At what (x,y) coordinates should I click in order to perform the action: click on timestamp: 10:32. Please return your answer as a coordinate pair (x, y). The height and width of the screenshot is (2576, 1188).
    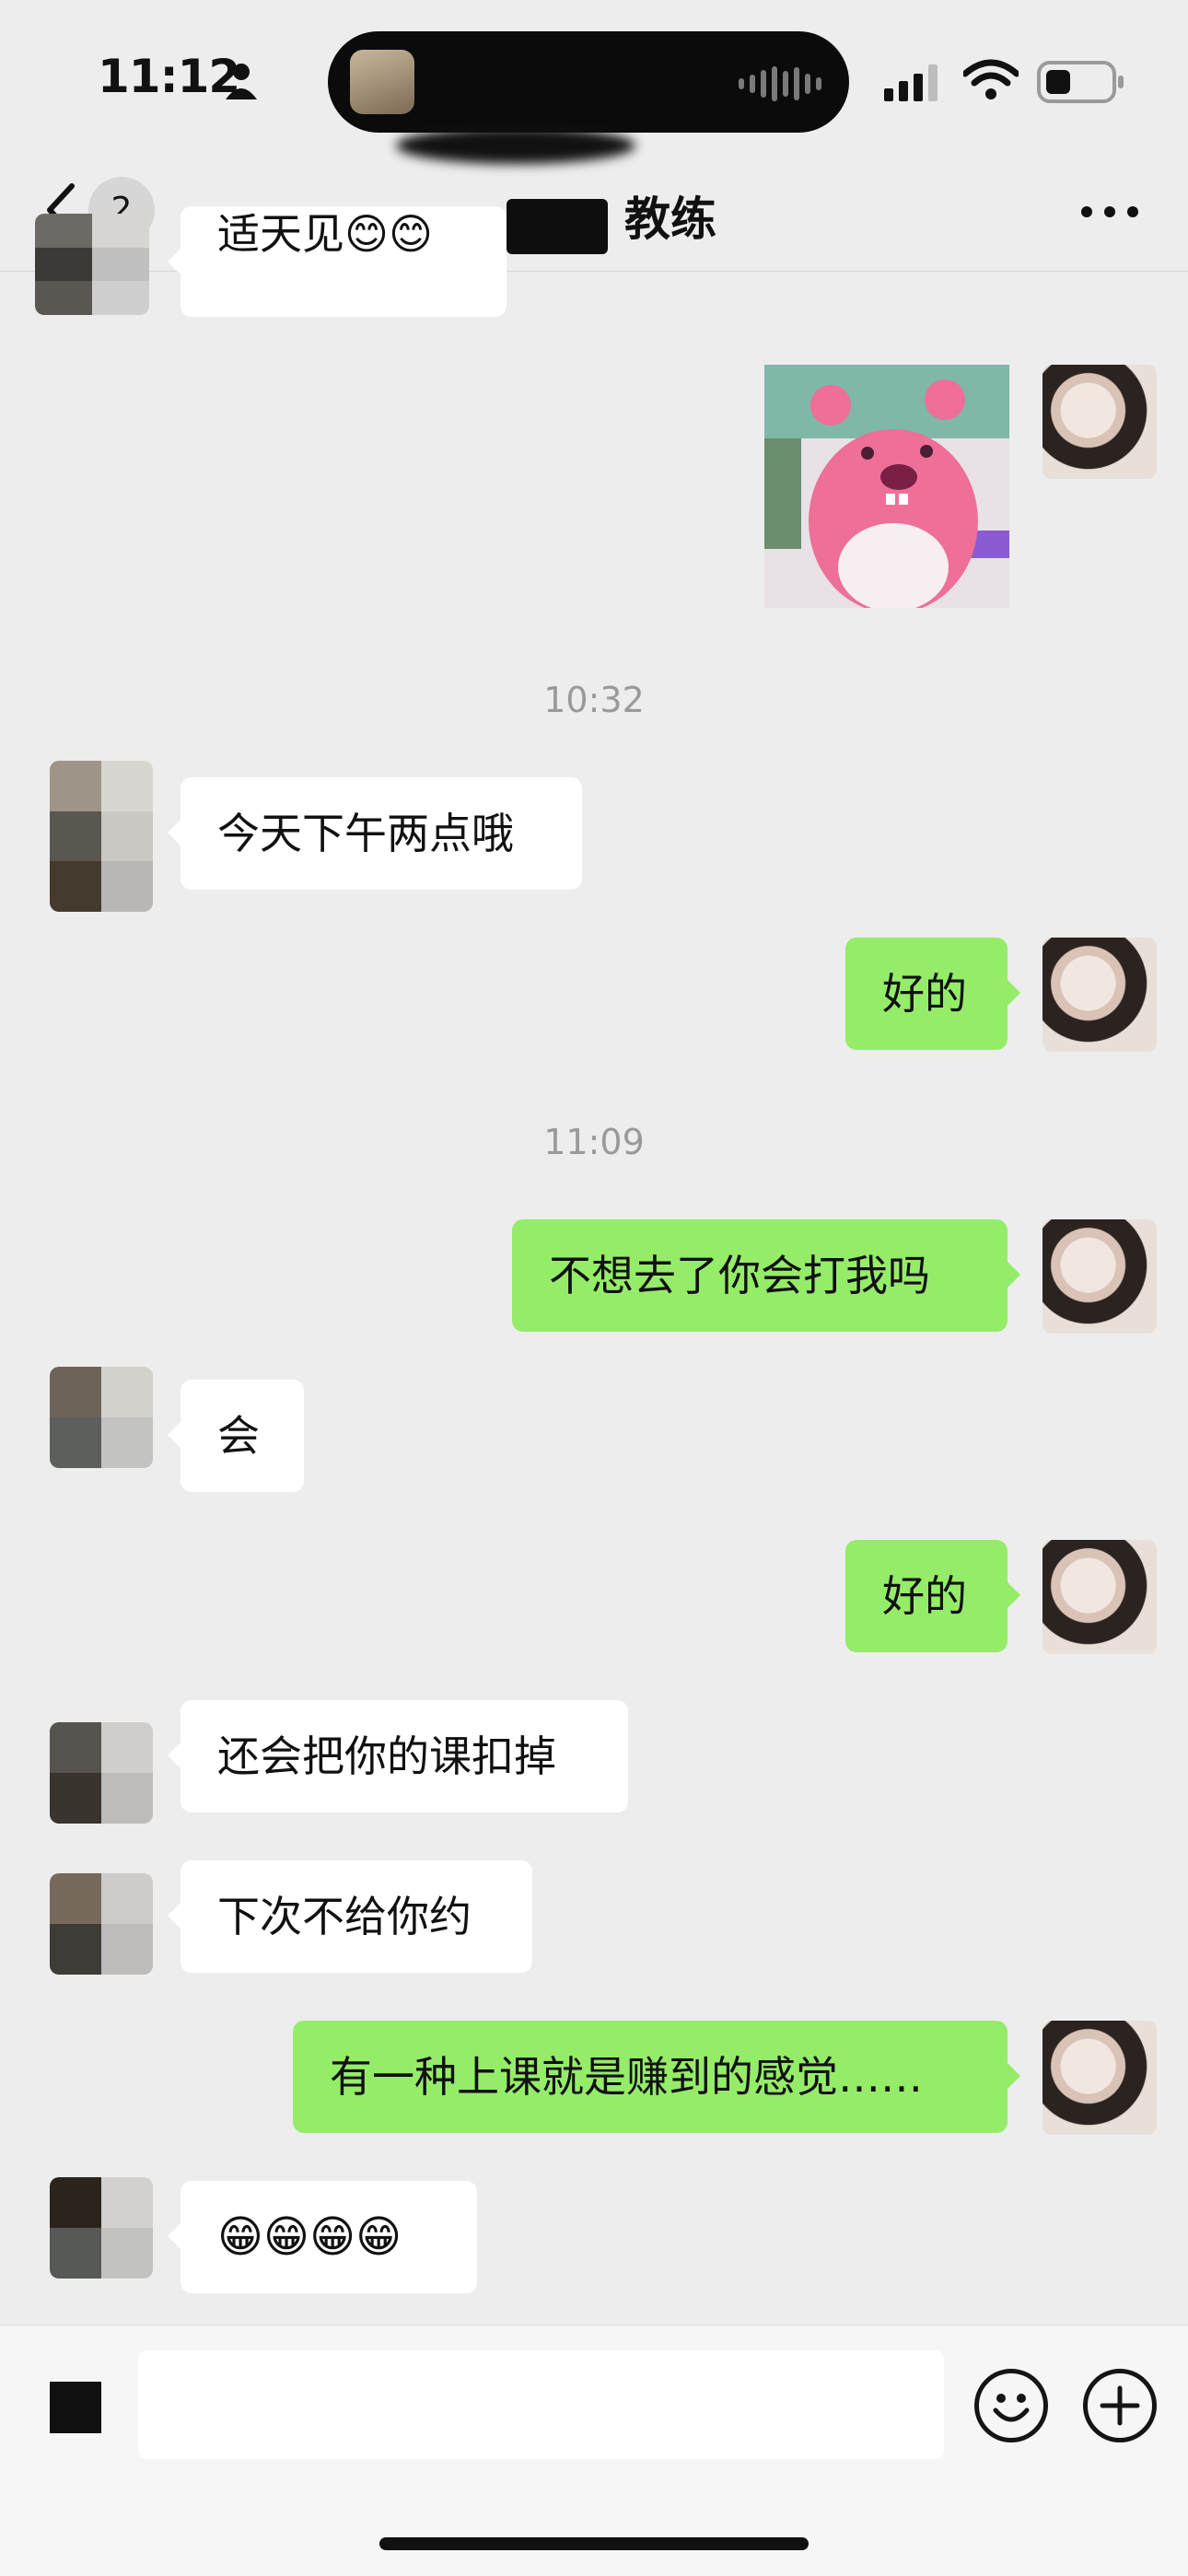
    Looking at the image, I should click on (594, 700).